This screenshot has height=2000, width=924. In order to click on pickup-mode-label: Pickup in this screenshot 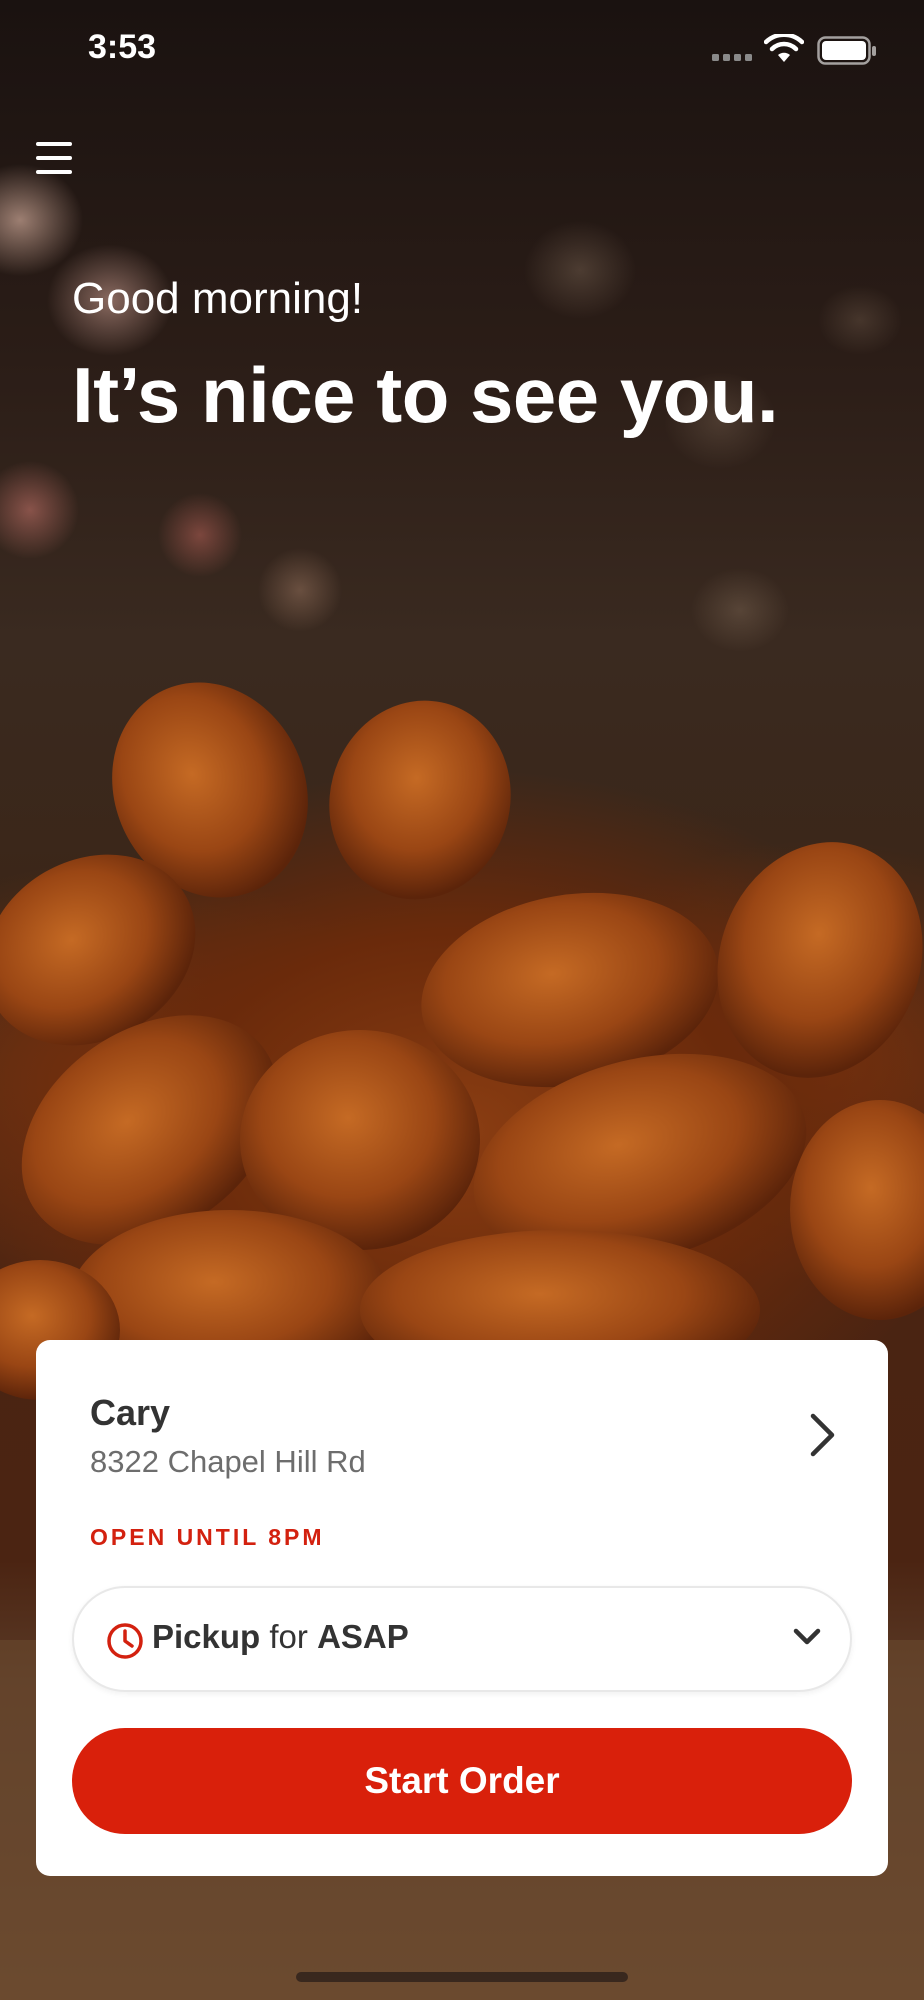, I will do `click(206, 1636)`.